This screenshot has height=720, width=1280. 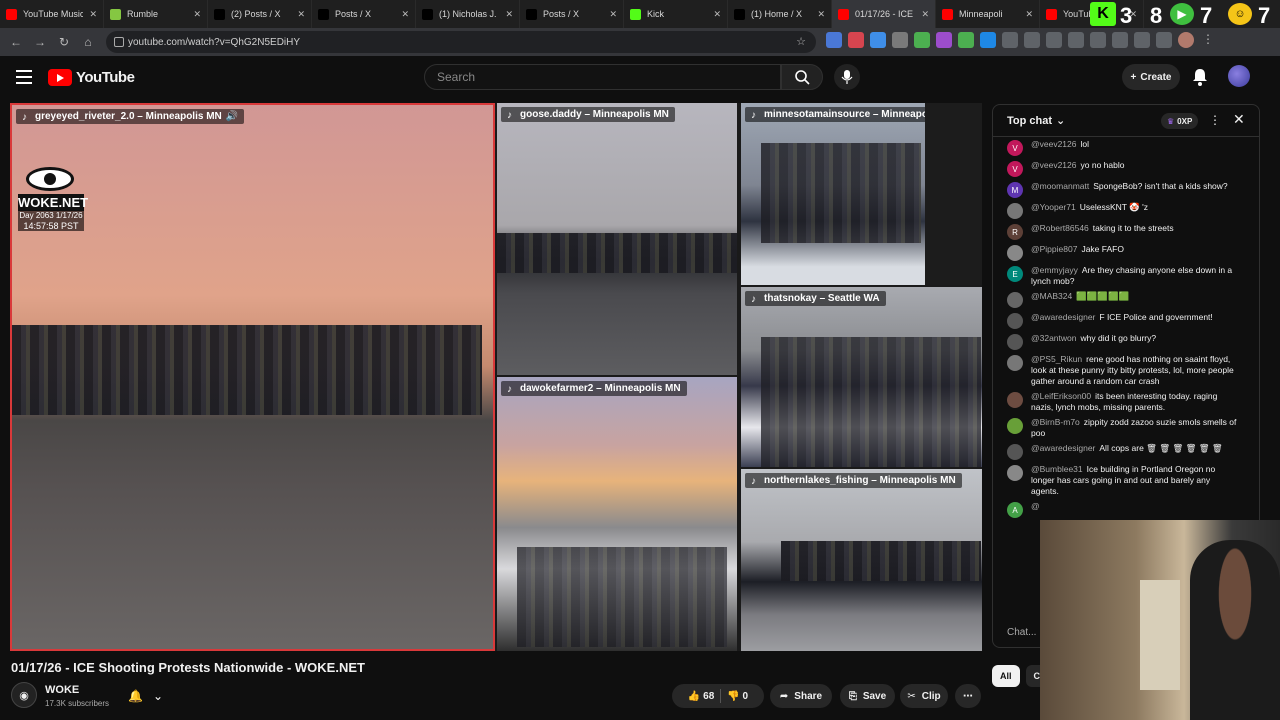 I want to click on chat-menu-icon: ⋮, so click(x=1215, y=120).